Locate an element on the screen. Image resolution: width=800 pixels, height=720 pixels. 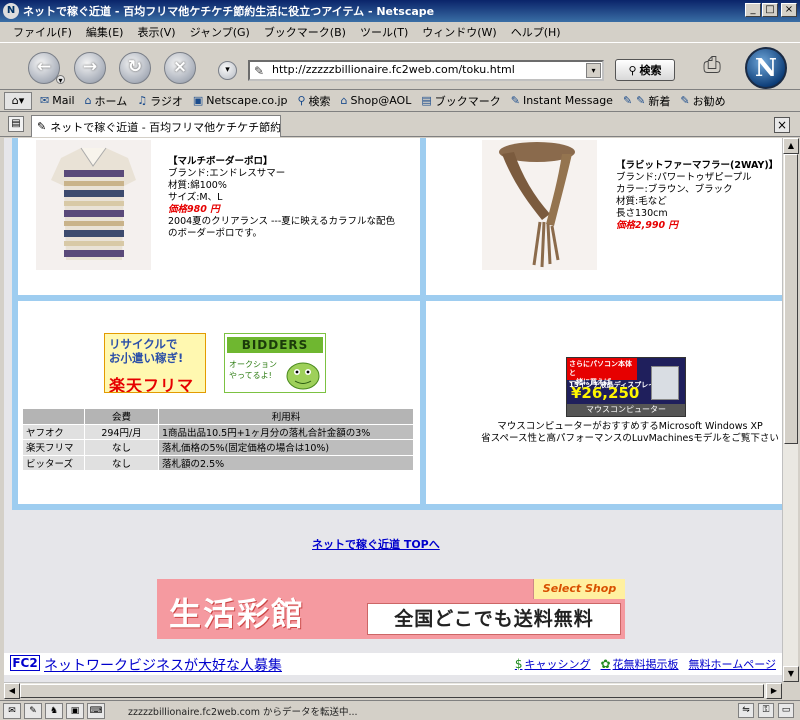
toolbar-netscape: ▣ Netscape.co.jp is located at coordinates (240, 100).